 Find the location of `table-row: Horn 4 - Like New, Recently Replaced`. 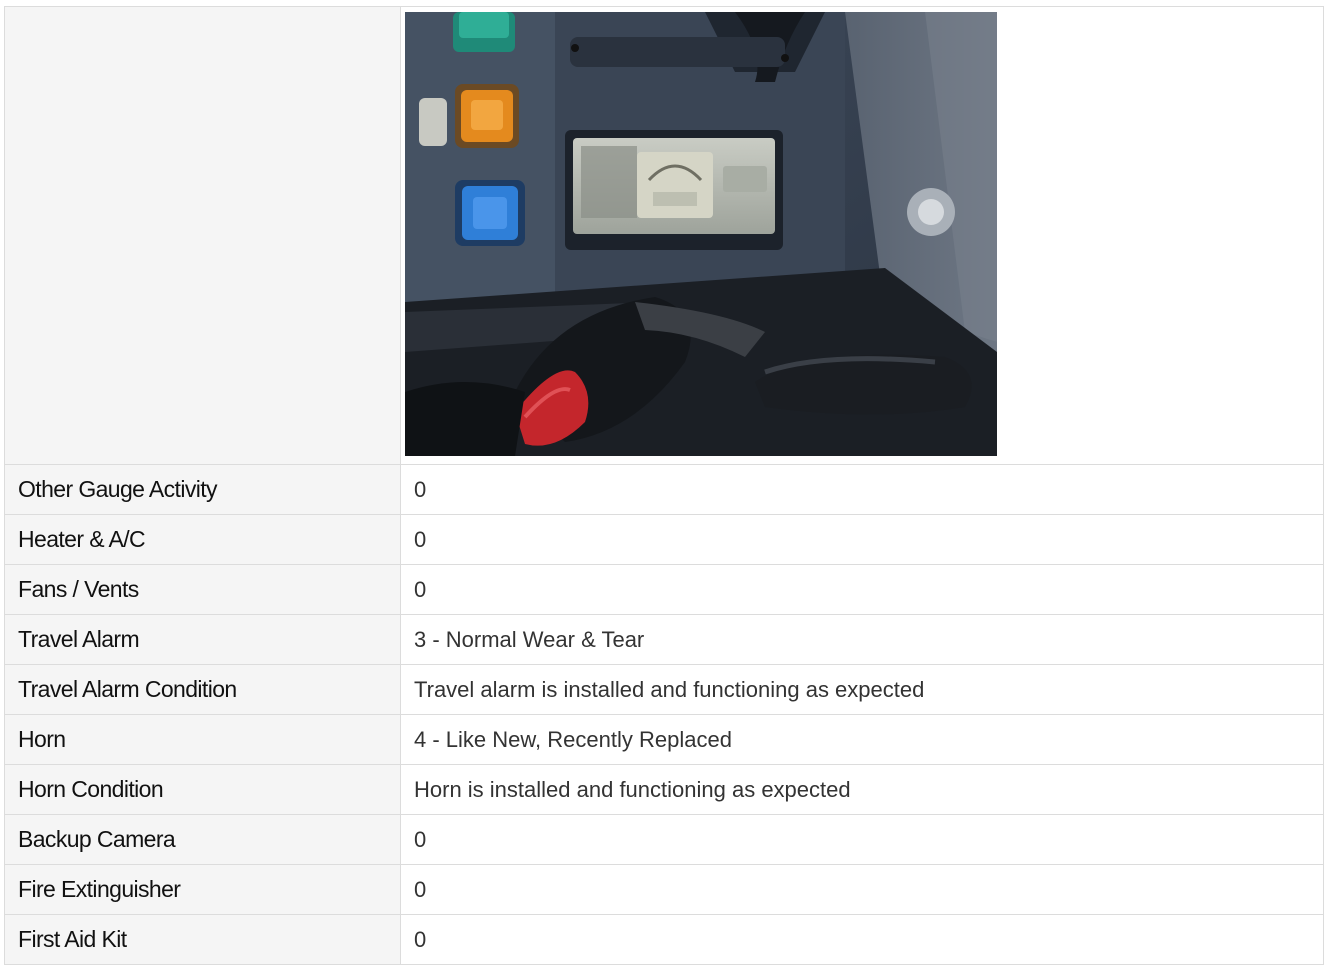

table-row: Horn 4 - Like New, Recently Replaced is located at coordinates (664, 739).